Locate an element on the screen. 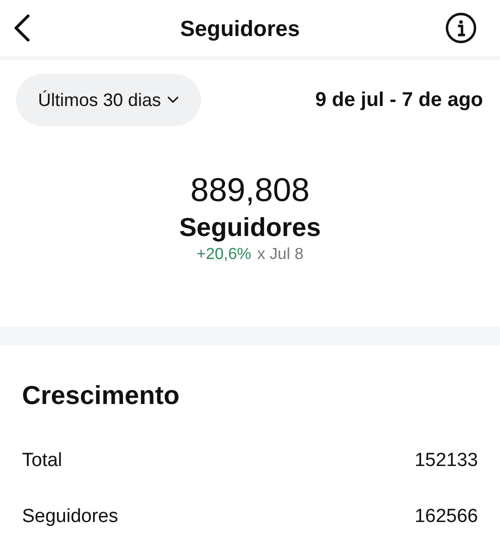 The width and height of the screenshot is (500, 558). page-title: Seguidores is located at coordinates (240, 28).